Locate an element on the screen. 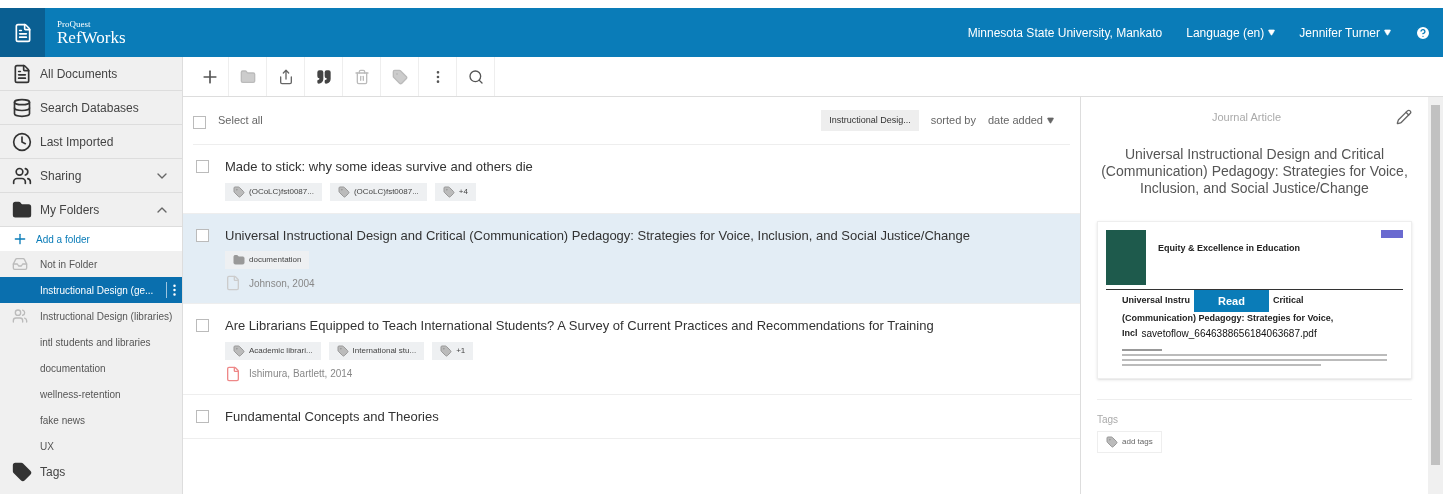 This screenshot has height=494, width=1443. folder-item: wellness-retention is located at coordinates (91, 394).